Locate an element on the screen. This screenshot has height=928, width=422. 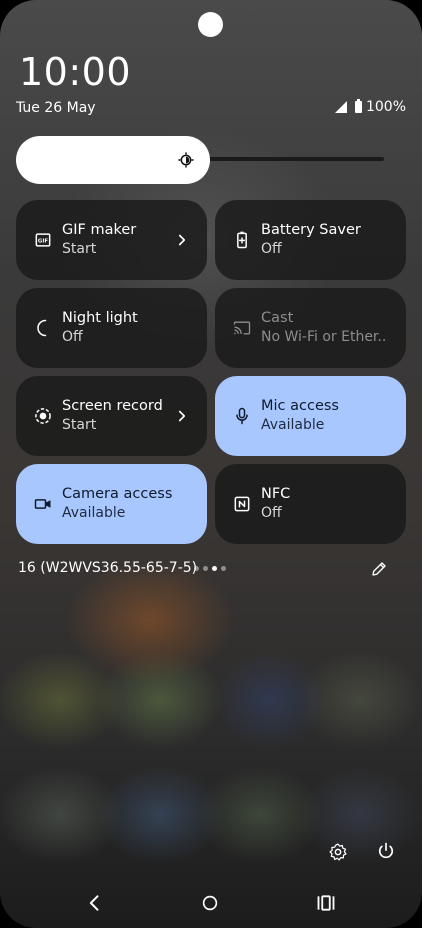
edit-pencil-icon is located at coordinates (379, 569).